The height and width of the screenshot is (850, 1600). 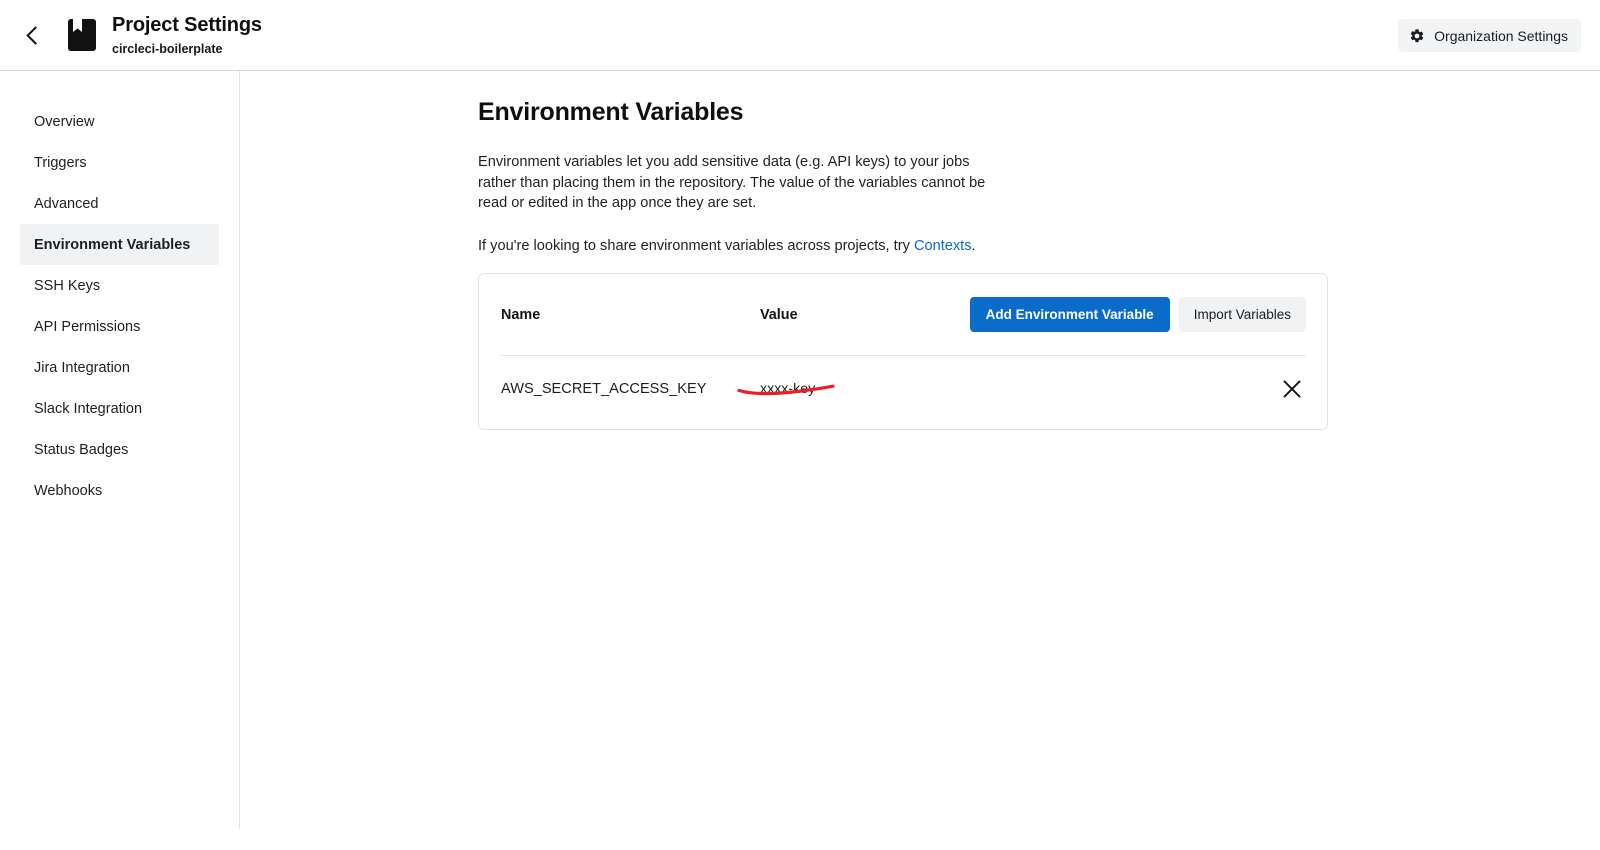 What do you see at coordinates (1069, 314) in the screenshot?
I see `add-environment-variable-button: Add Environment Variable` at bounding box center [1069, 314].